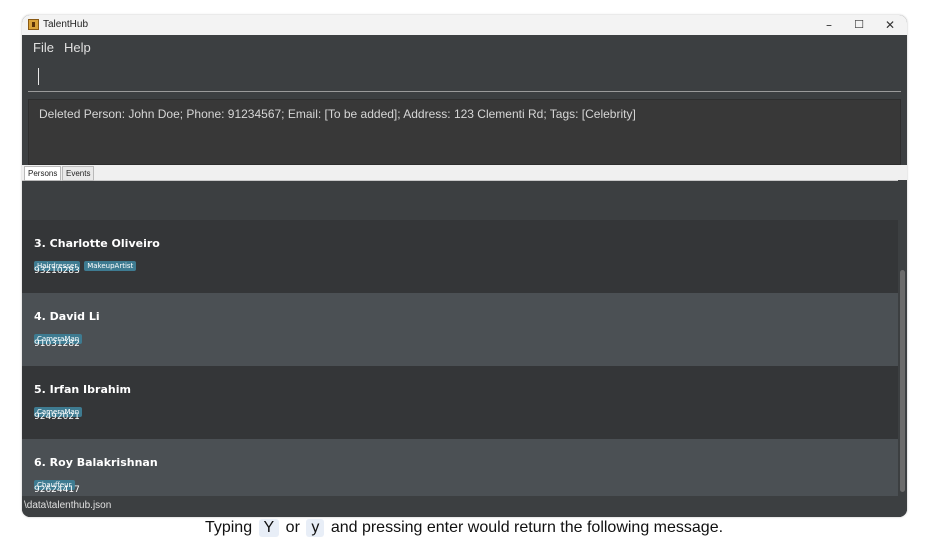  What do you see at coordinates (43, 173) in the screenshot?
I see `tab-persons: Persons` at bounding box center [43, 173].